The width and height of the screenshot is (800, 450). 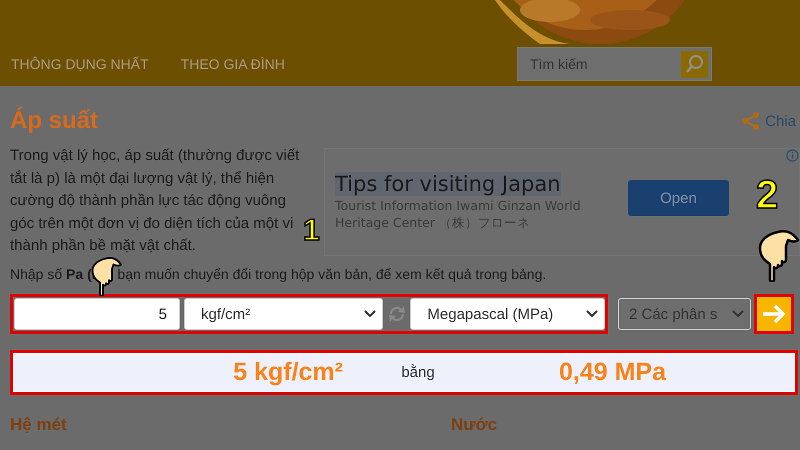 I want to click on page-title: Áp suất, so click(x=54, y=121).